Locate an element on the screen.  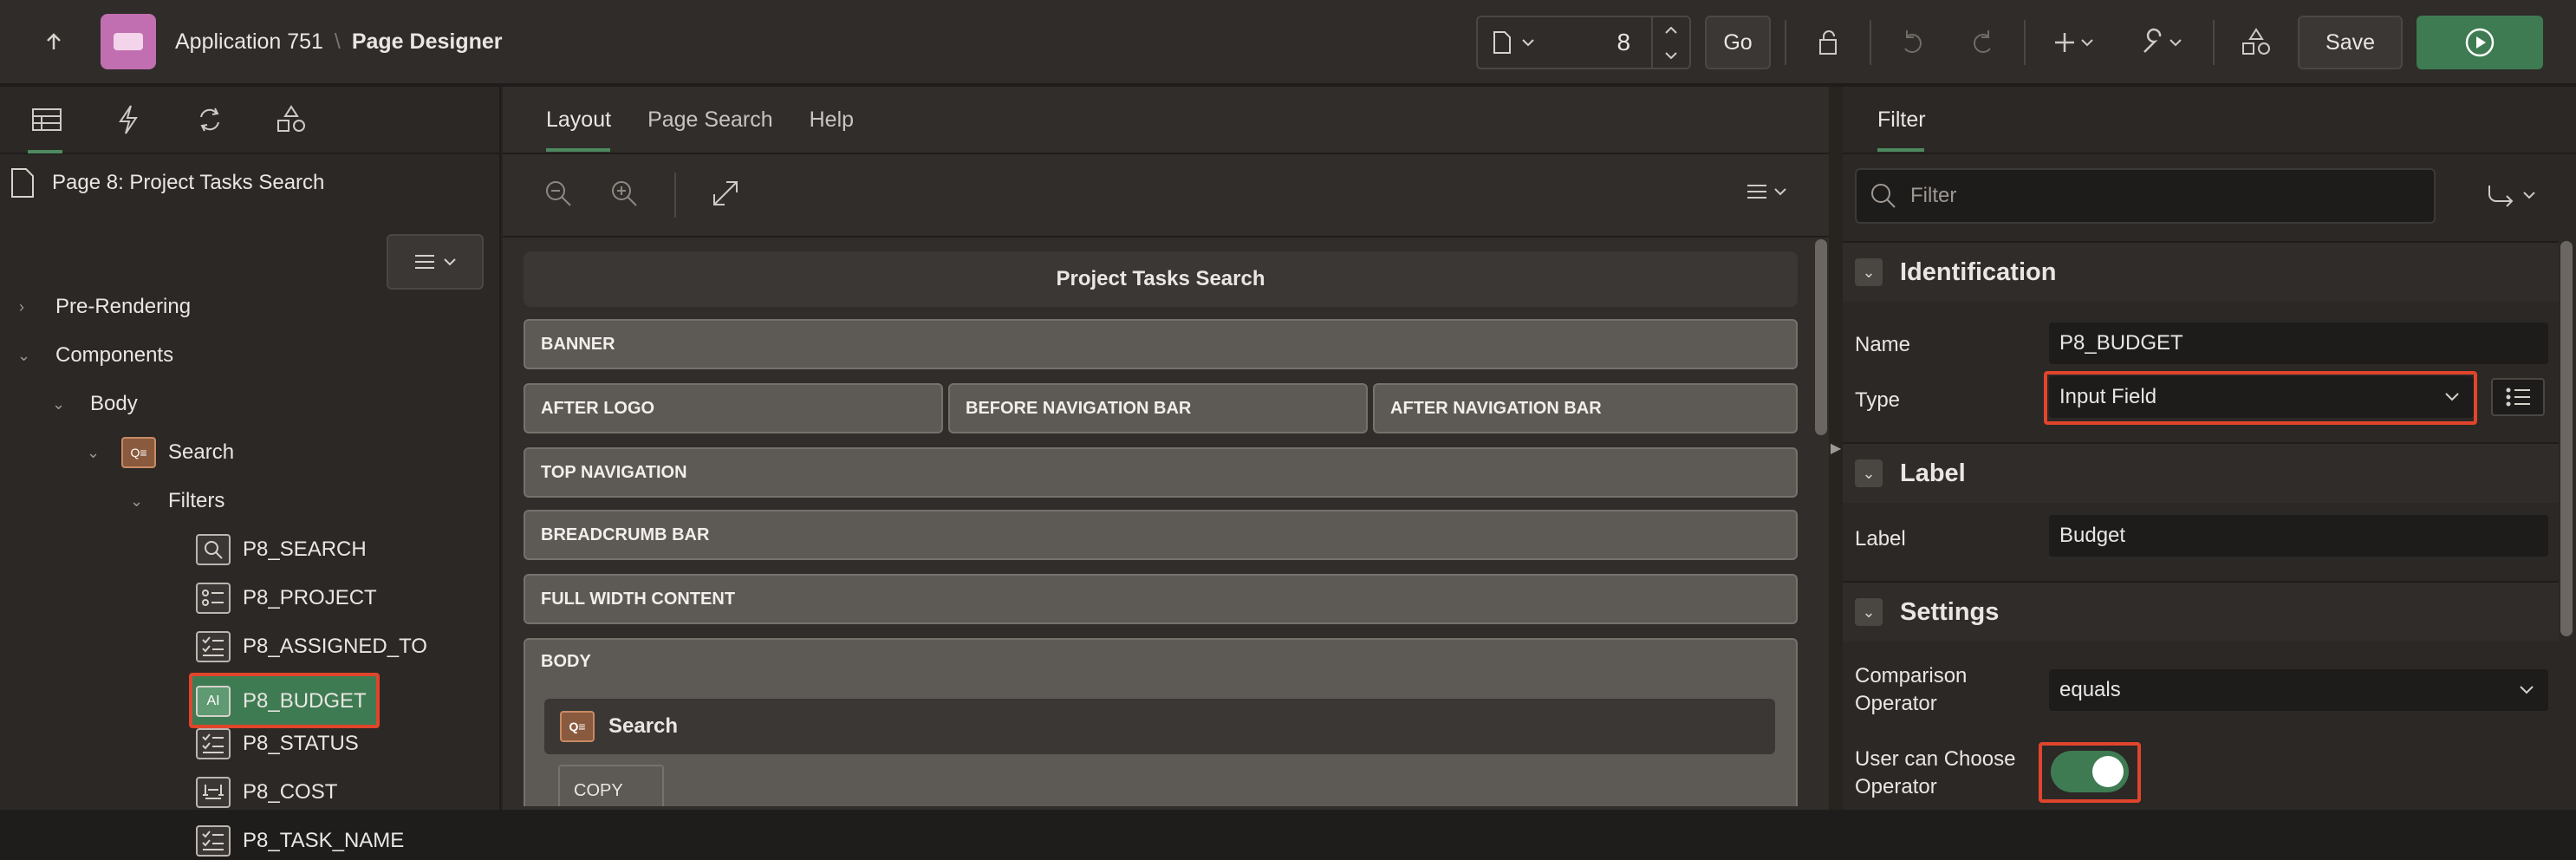
property-scrollbar is located at coordinates (2566, 438).